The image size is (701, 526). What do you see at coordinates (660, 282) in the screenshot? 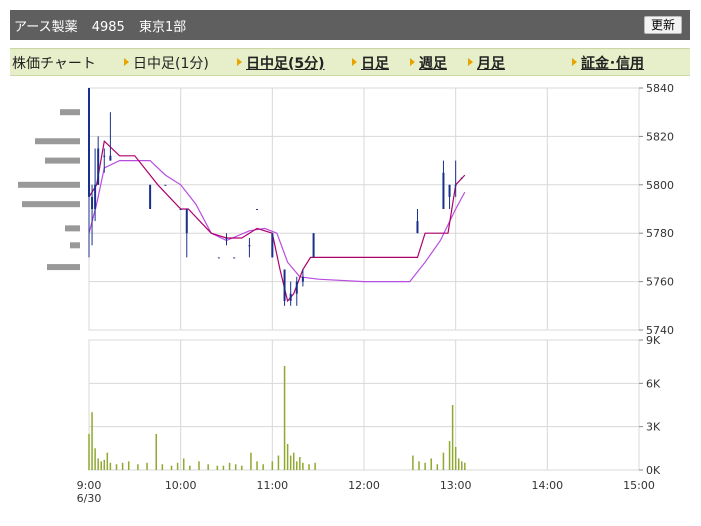
I see `price-tick-label: 5760` at bounding box center [660, 282].